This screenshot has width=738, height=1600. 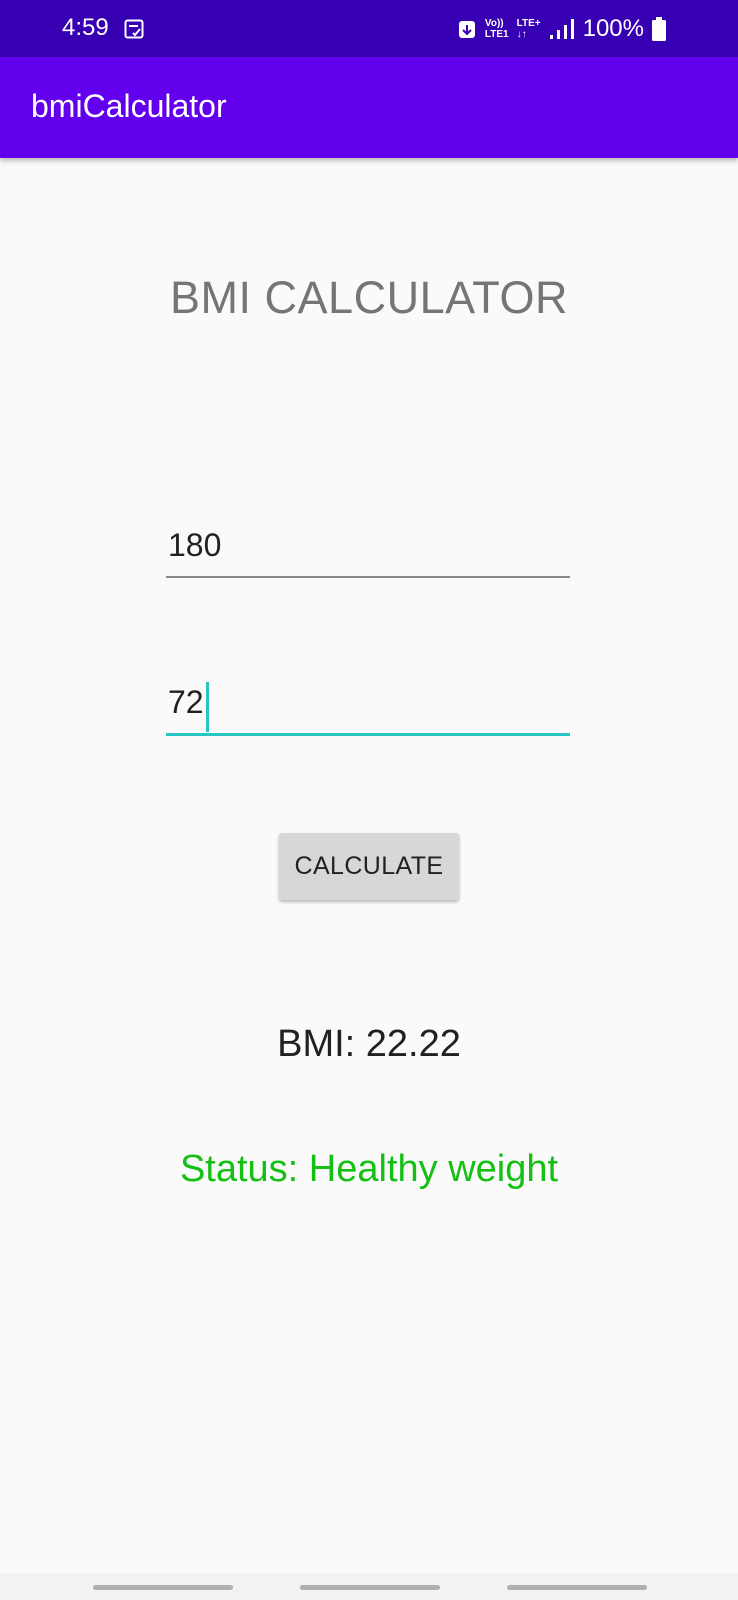 What do you see at coordinates (528, 23) in the screenshot?
I see `lte-plus-label: LTE+` at bounding box center [528, 23].